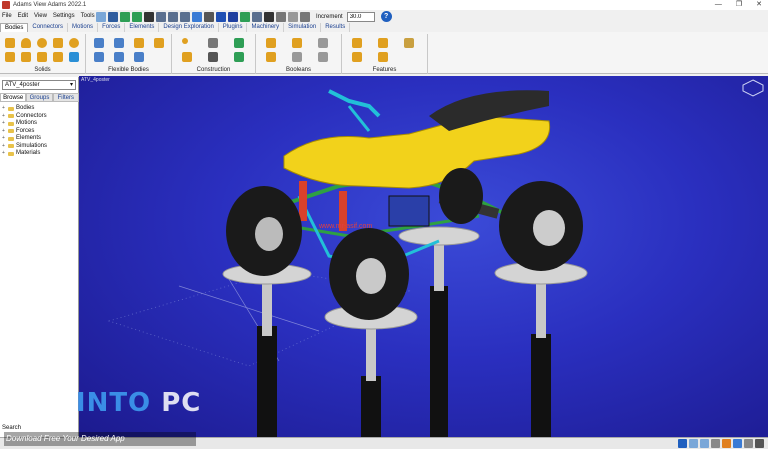 The height and width of the screenshot is (449, 768). Describe the element at coordinates (125, 16) in the screenshot. I see `undo-icon` at that location.